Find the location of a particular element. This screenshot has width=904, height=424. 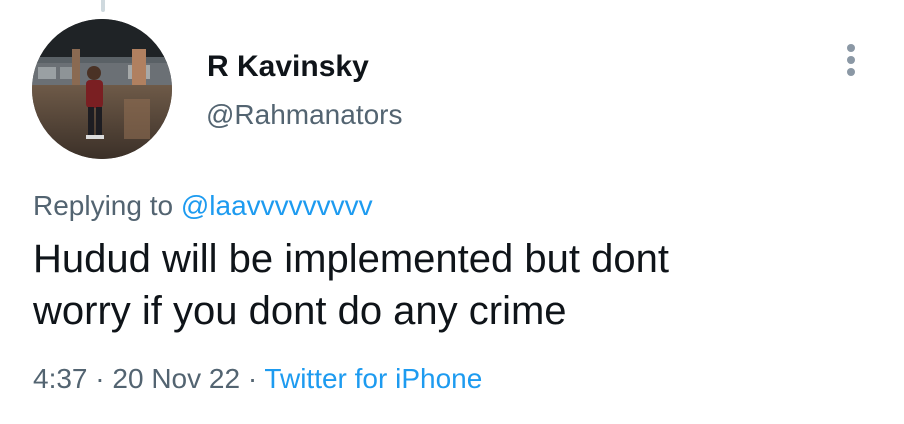

thread-connector-line is located at coordinates (103, 6).